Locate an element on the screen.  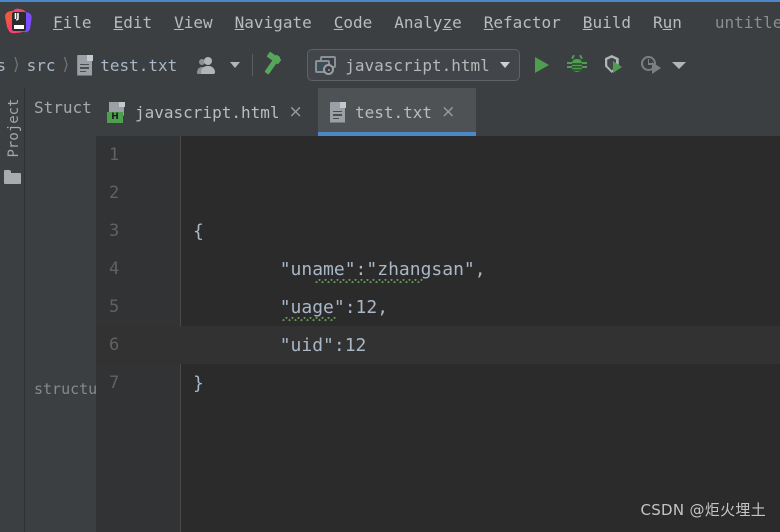
debug-button is located at coordinates (577, 65).